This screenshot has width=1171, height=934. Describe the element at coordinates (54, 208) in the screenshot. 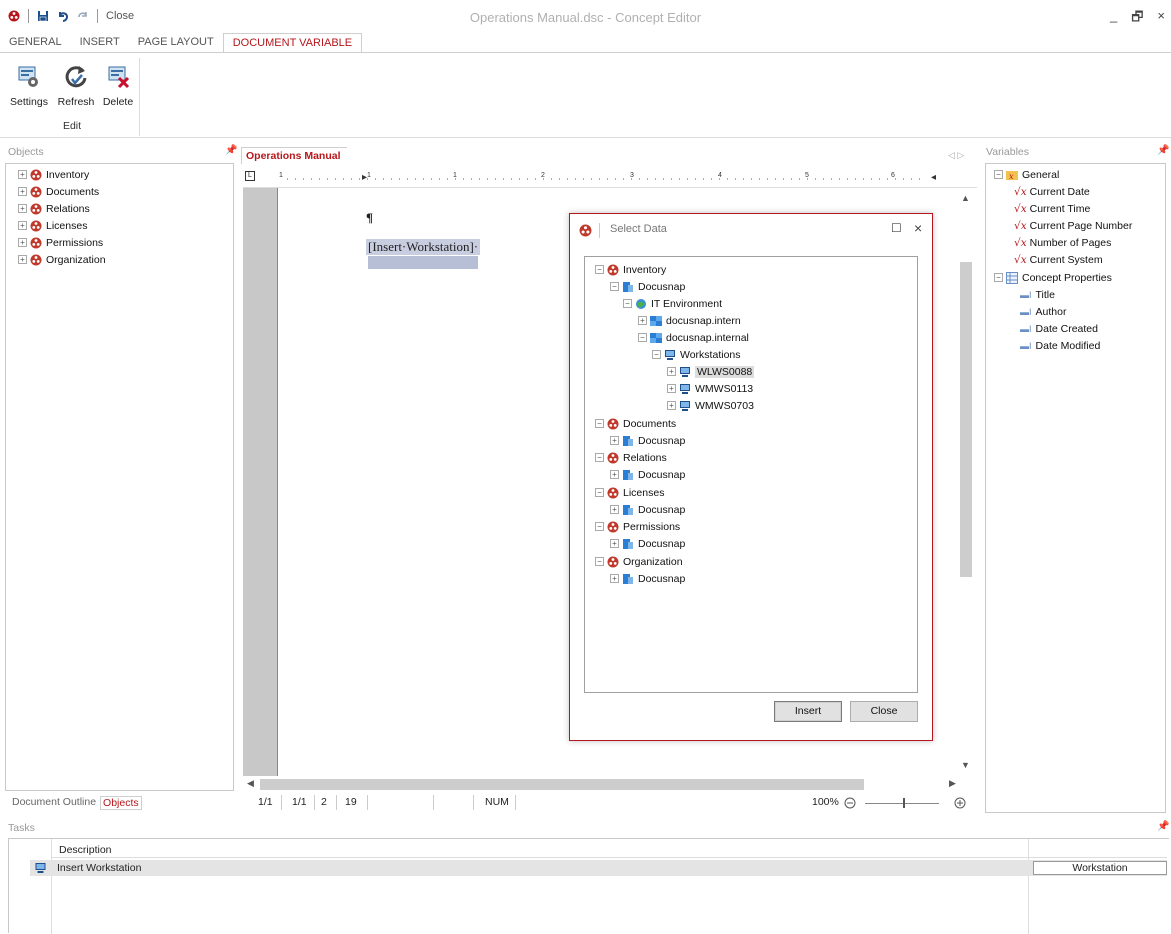

I see `objects-item-relations: + Relations` at that location.